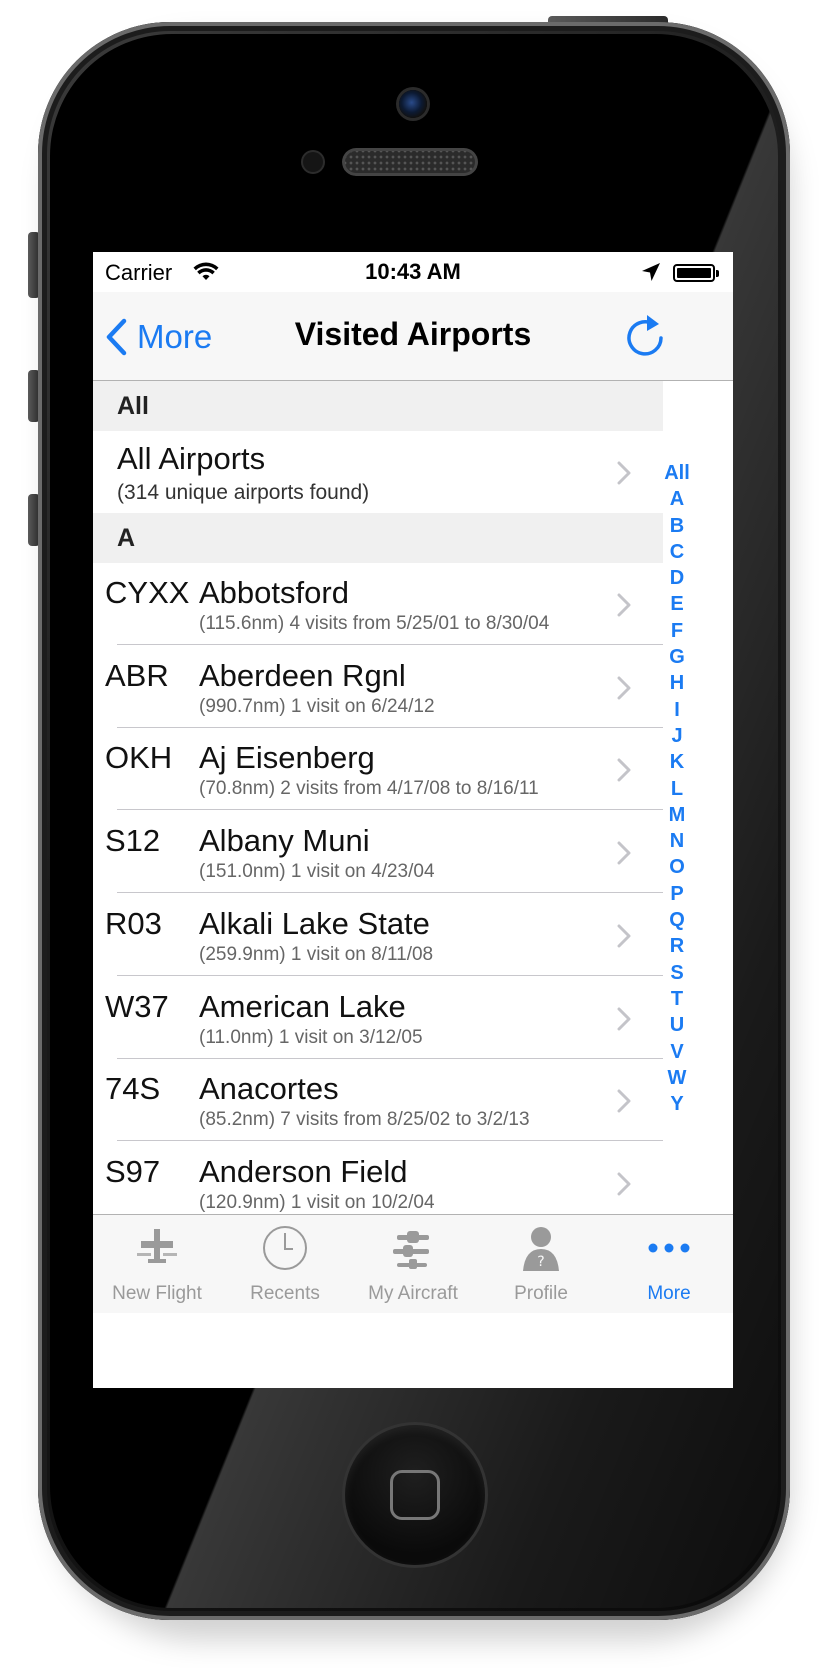 This screenshot has width=828, height=1668. What do you see at coordinates (696, 273) in the screenshot?
I see `battery-full-icon` at bounding box center [696, 273].